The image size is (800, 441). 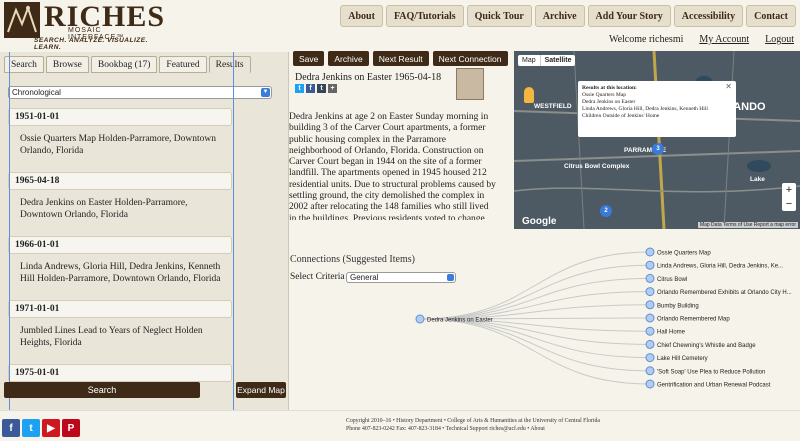 What do you see at coordinates (316, 88) in the screenshot?
I see `share-icons: t f t +` at bounding box center [316, 88].